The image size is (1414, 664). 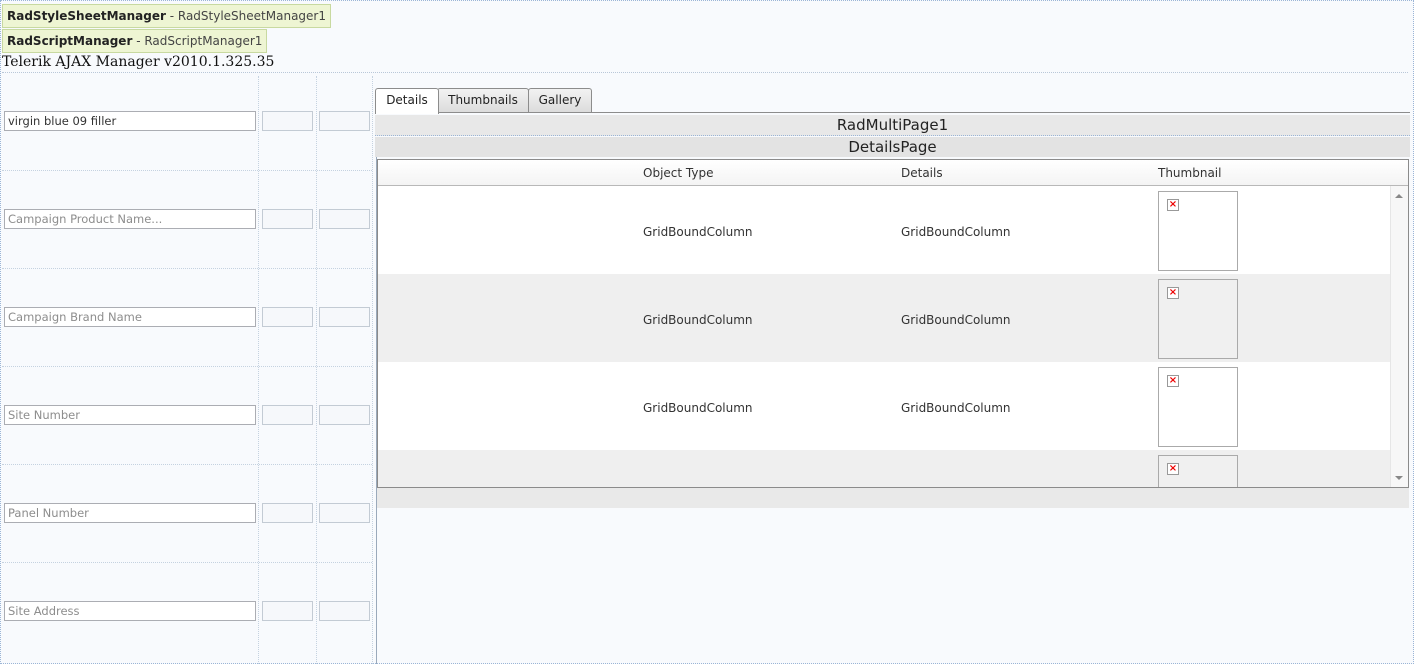 I want to click on site-address-input, so click(x=130, y=611).